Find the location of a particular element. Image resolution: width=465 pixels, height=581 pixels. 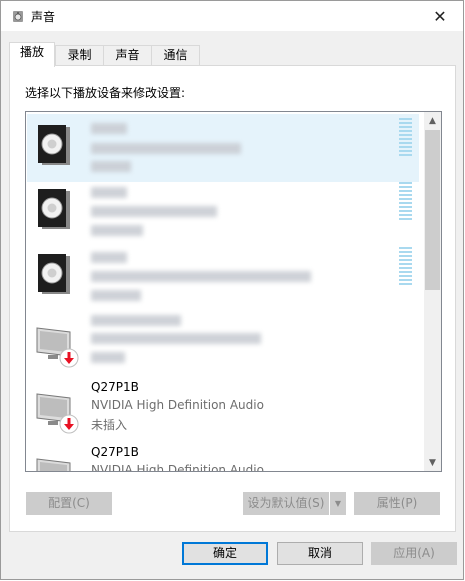

scroll-up-button: ▲ is located at coordinates (432, 120).